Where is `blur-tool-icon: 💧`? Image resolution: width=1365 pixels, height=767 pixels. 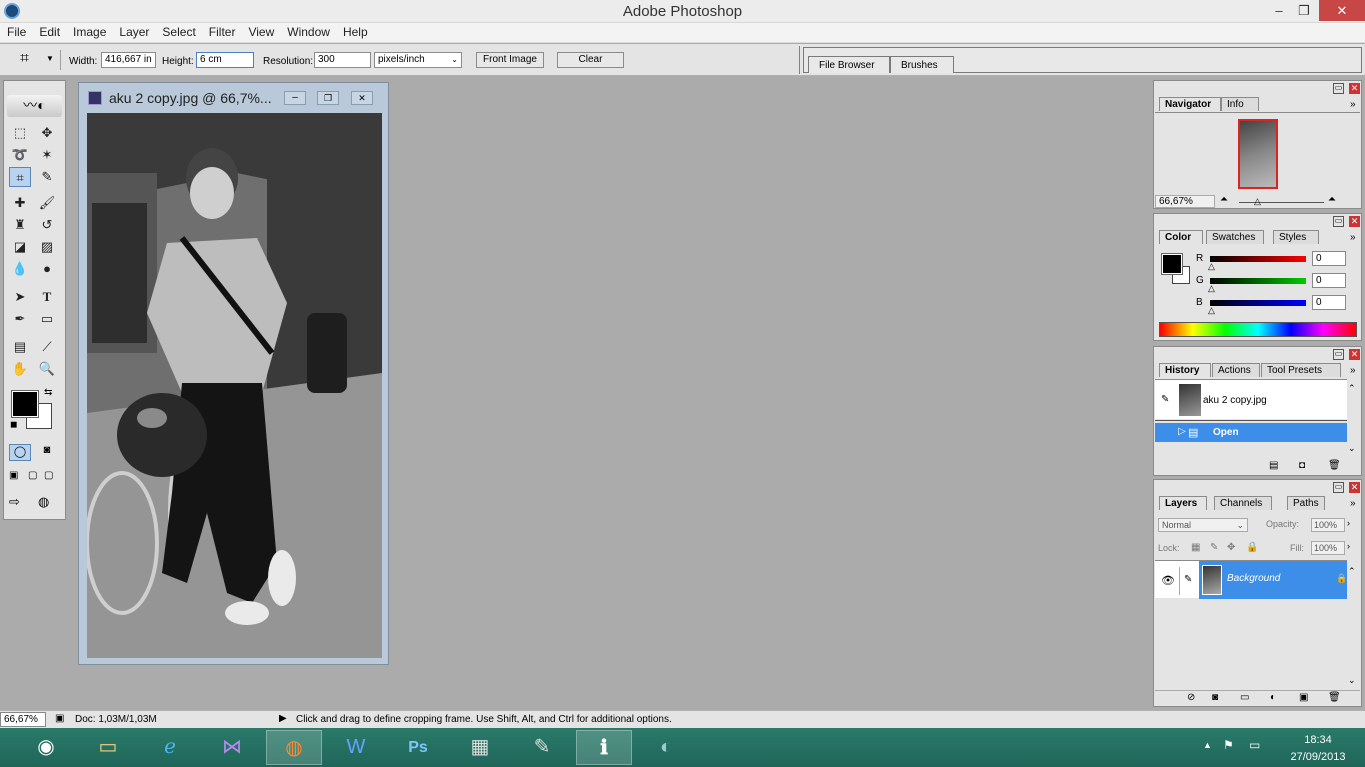 blur-tool-icon: 💧 is located at coordinates (20, 269).